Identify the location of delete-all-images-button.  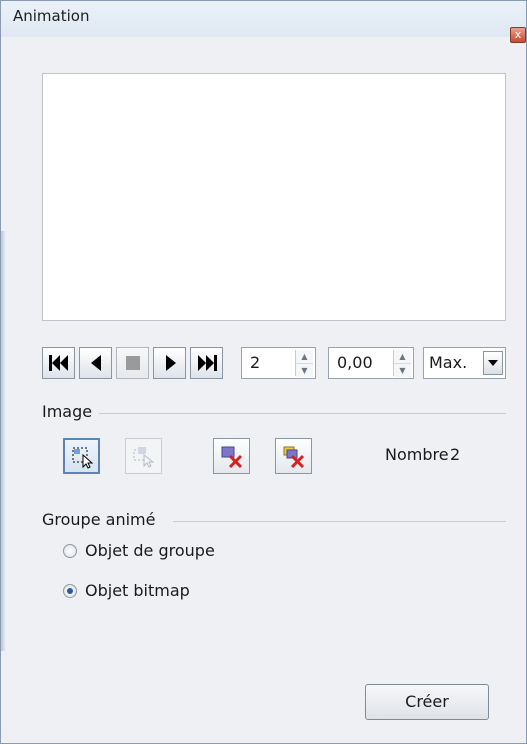
(293, 456).